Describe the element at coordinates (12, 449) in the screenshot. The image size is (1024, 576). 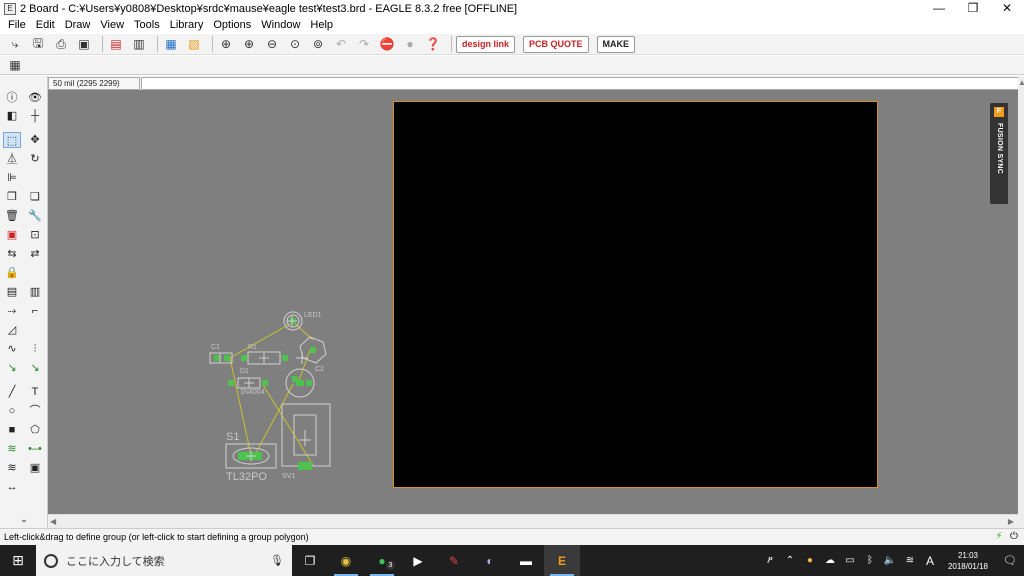
I see `ratsnest-icon: ≋` at that location.